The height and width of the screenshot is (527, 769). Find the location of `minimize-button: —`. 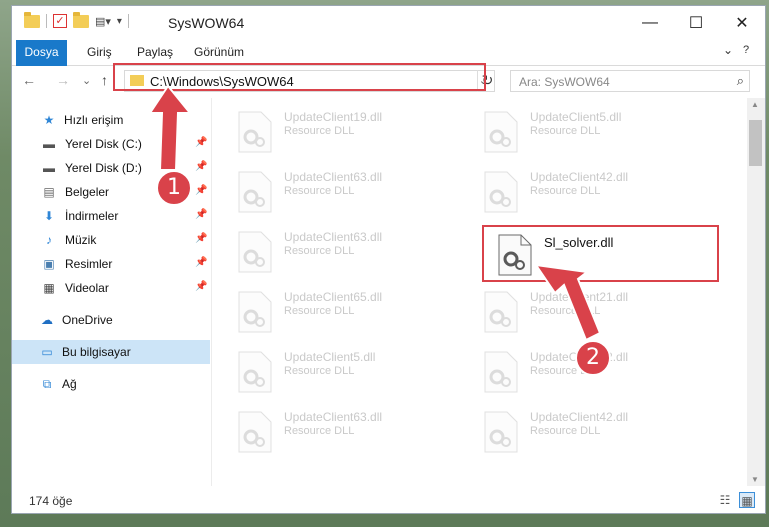

minimize-button: — is located at coordinates (650, 23).